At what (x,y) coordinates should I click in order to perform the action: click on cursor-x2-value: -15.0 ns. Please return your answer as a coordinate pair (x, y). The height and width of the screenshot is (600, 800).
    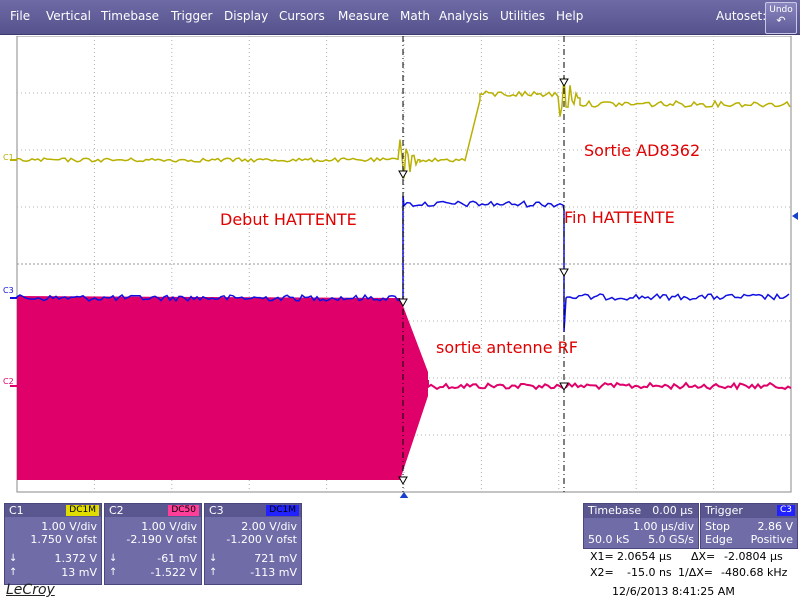
    Looking at the image, I should click on (649, 572).